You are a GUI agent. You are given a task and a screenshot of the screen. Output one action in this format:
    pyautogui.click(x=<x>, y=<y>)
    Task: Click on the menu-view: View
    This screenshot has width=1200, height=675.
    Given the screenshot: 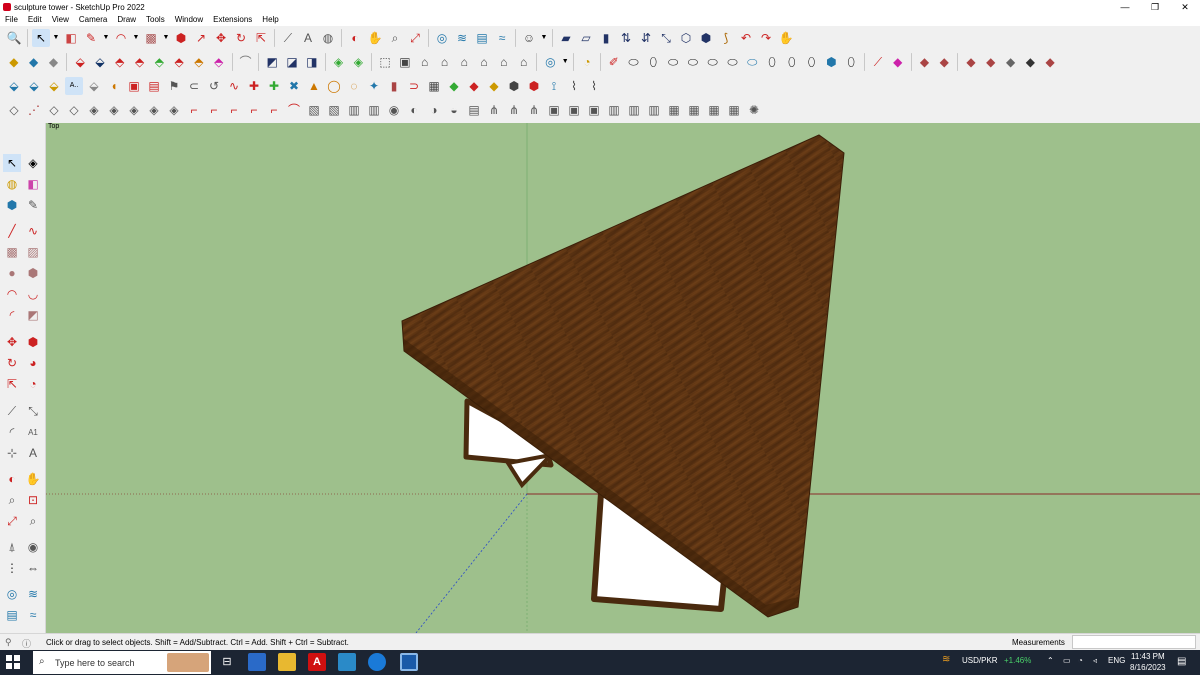 What is the action you would take?
    pyautogui.click(x=60, y=20)
    